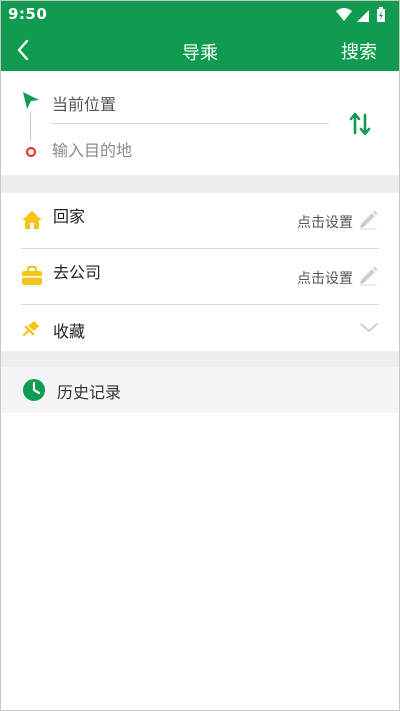  Describe the element at coordinates (369, 329) in the screenshot. I see `chevron-down-icon` at that location.